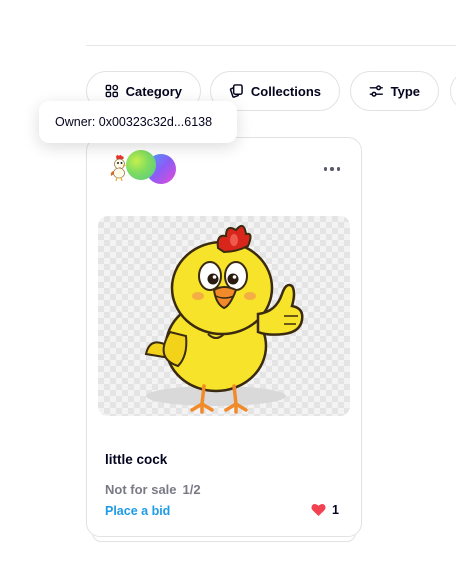 The height and width of the screenshot is (573, 456). What do you see at coordinates (335, 510) in the screenshot?
I see `like-count: 1` at bounding box center [335, 510].